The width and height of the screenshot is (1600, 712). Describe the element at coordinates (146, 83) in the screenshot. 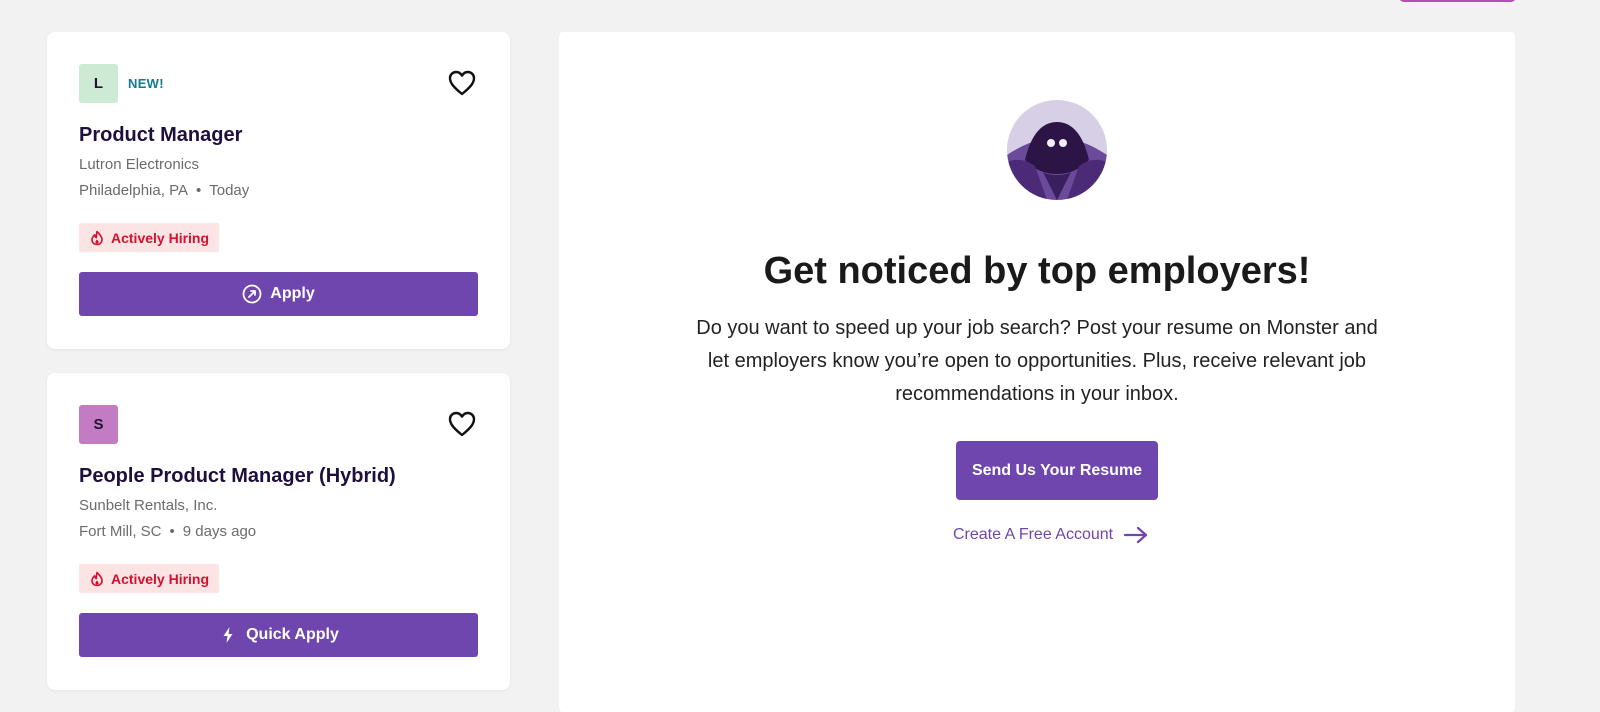

I see `new-badge: NEW!` at that location.